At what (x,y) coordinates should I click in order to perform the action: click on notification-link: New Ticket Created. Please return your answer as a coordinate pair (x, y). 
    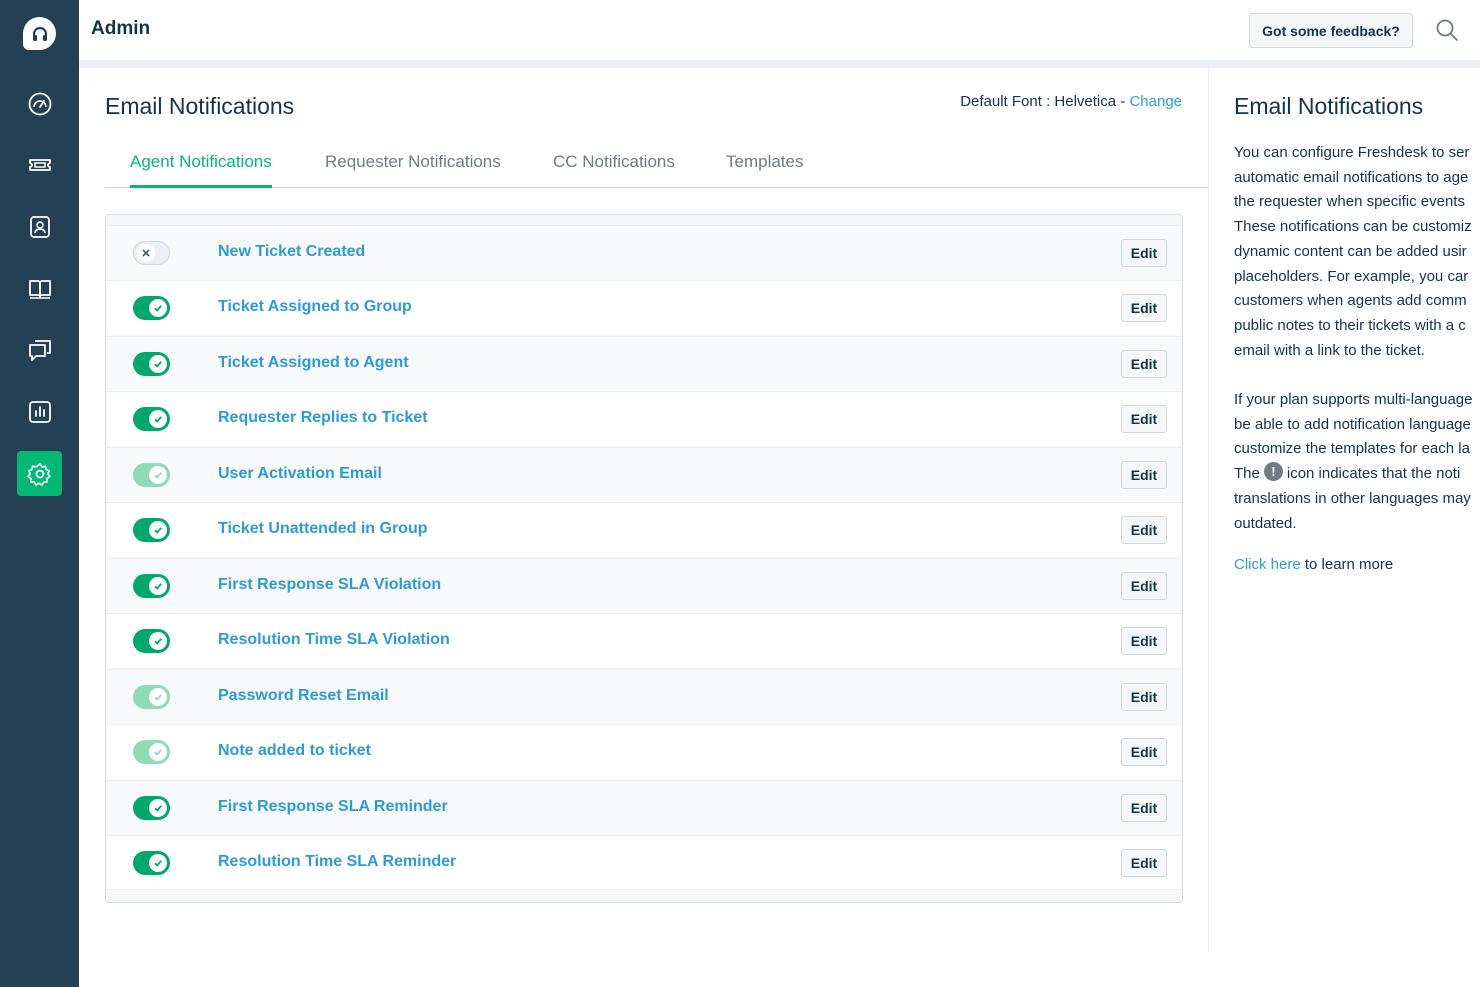
    Looking at the image, I should click on (291, 252).